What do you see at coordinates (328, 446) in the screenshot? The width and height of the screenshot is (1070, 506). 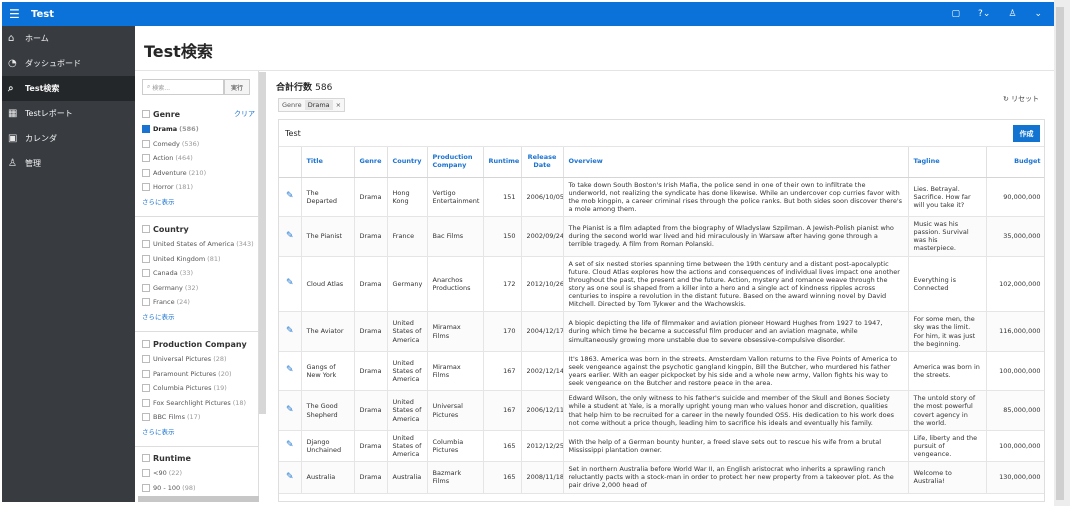 I see `table-cell: Django Unchained` at bounding box center [328, 446].